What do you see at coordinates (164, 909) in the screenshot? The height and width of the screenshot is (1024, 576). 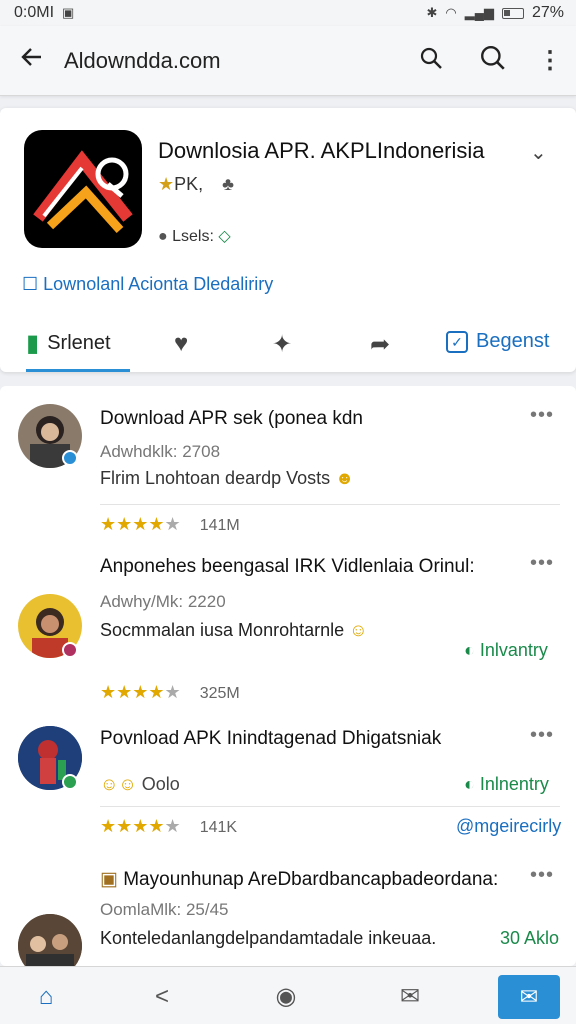 I see `post-meta: OomlaMlk: 25/45` at bounding box center [164, 909].